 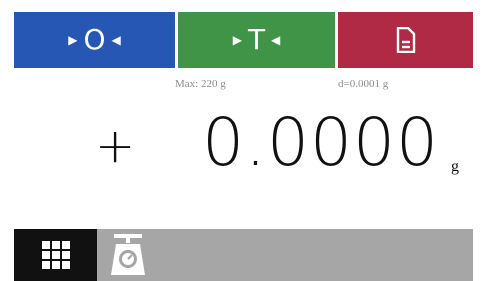 I want to click on zero-button: ▶ O ◀, so click(x=94, y=40).